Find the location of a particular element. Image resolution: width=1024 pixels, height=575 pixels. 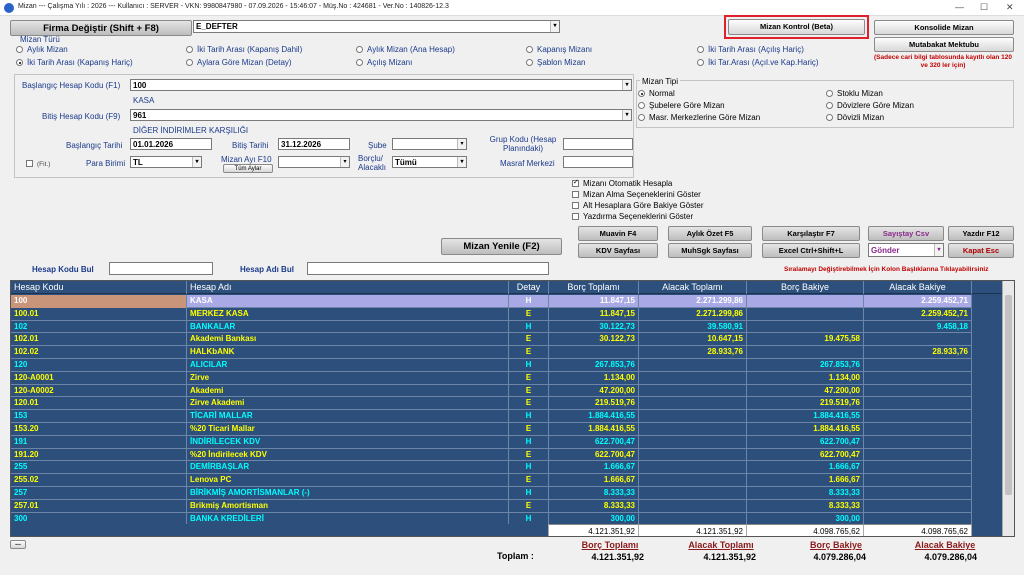

option-checkbox: Mizan Alma Seçeneklerini Göster is located at coordinates (636, 194).